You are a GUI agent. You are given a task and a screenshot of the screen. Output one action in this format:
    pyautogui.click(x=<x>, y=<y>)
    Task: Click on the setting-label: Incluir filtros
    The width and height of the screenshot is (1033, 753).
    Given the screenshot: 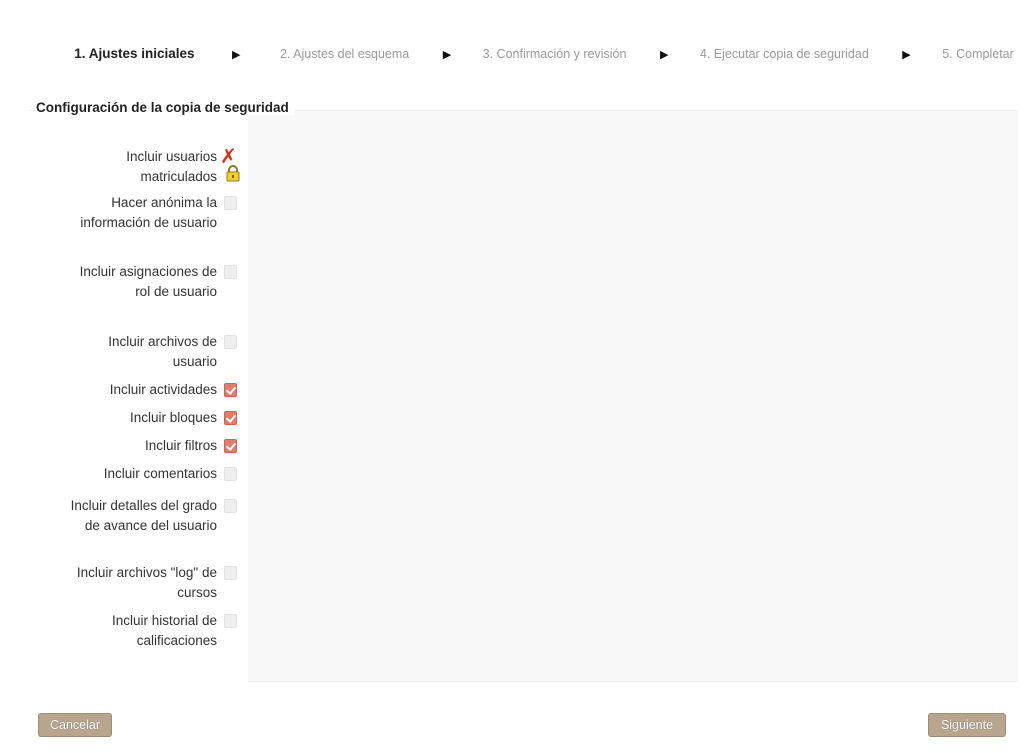 What is the action you would take?
    pyautogui.click(x=180, y=445)
    